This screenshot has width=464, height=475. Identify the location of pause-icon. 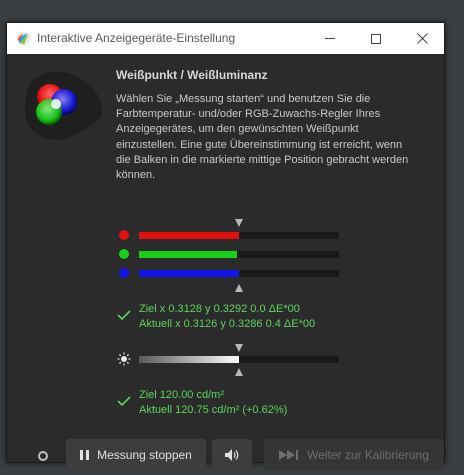
(85, 454).